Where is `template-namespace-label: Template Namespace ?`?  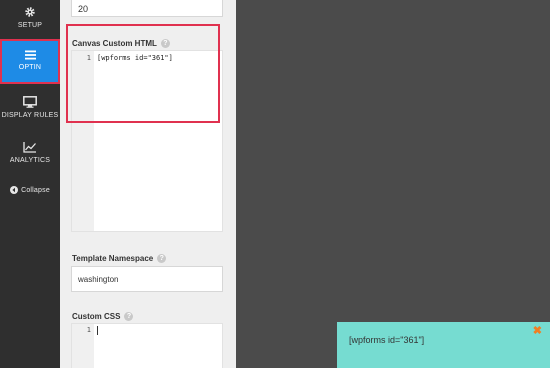 template-namespace-label: Template Namespace ? is located at coordinates (119, 258).